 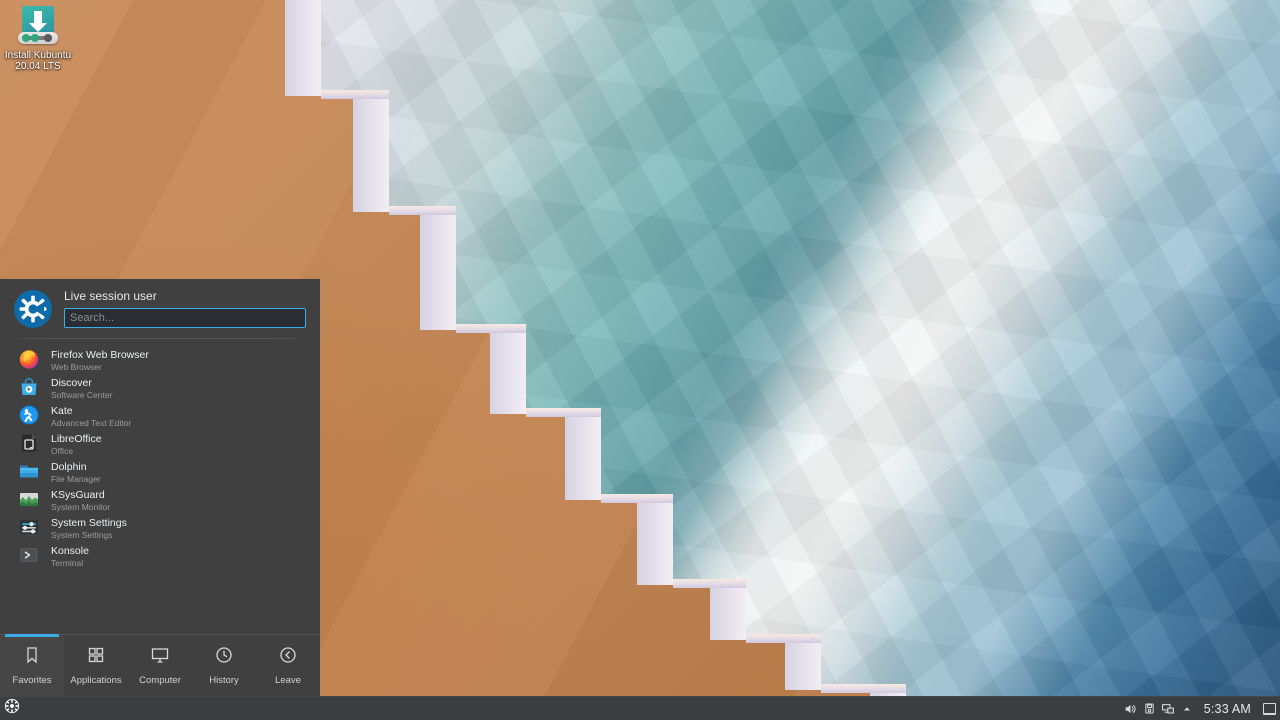 I want to click on tab-label: Leave, so click(x=288, y=680).